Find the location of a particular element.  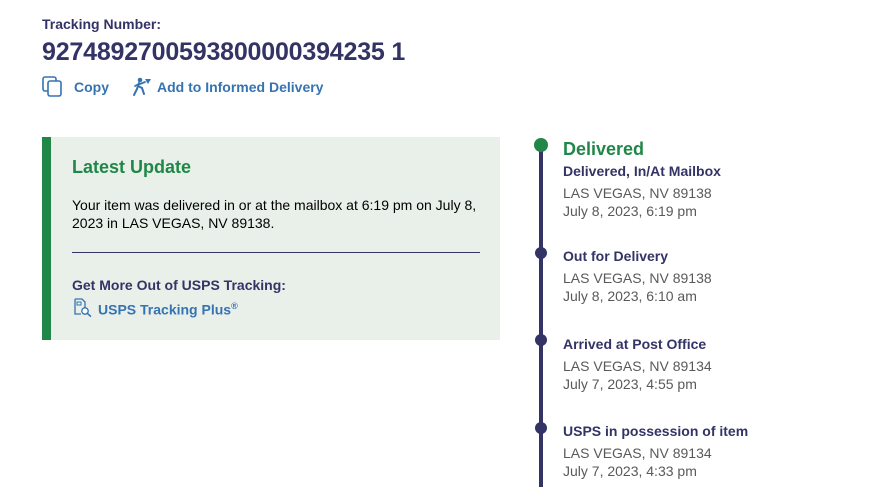

current-status: Delivered is located at coordinates (604, 149).